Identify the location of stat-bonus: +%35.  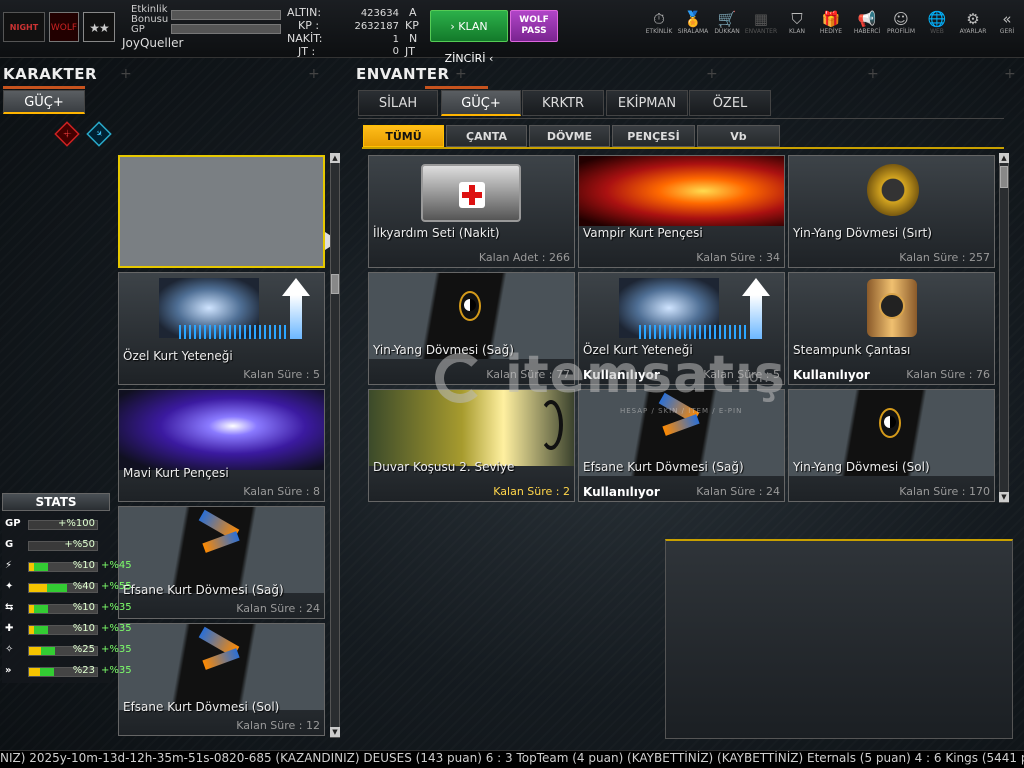
(116, 607).